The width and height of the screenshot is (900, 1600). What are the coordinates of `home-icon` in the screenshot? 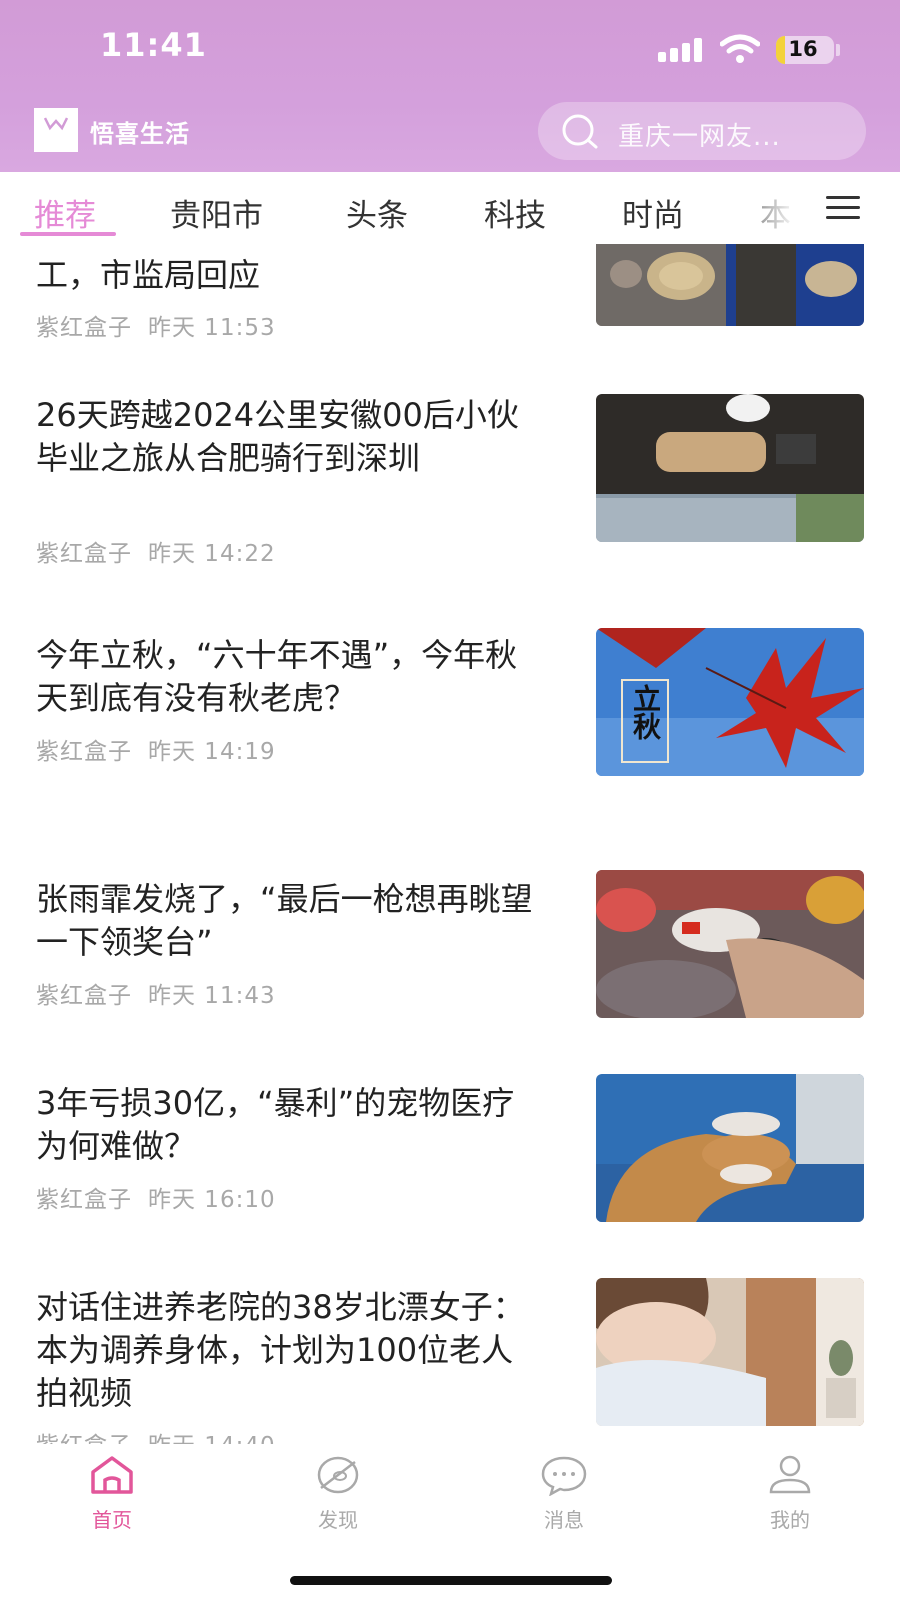 It's located at (112, 1475).